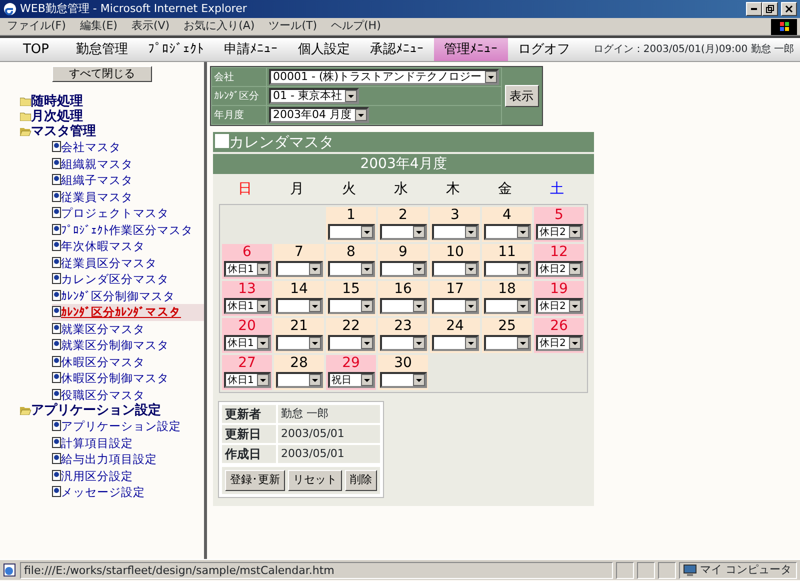 Image resolution: width=800 pixels, height=581 pixels. Describe the element at coordinates (471, 49) in the screenshot. I see `nav-tab: 管理ﾒﾆｭｰ` at that location.